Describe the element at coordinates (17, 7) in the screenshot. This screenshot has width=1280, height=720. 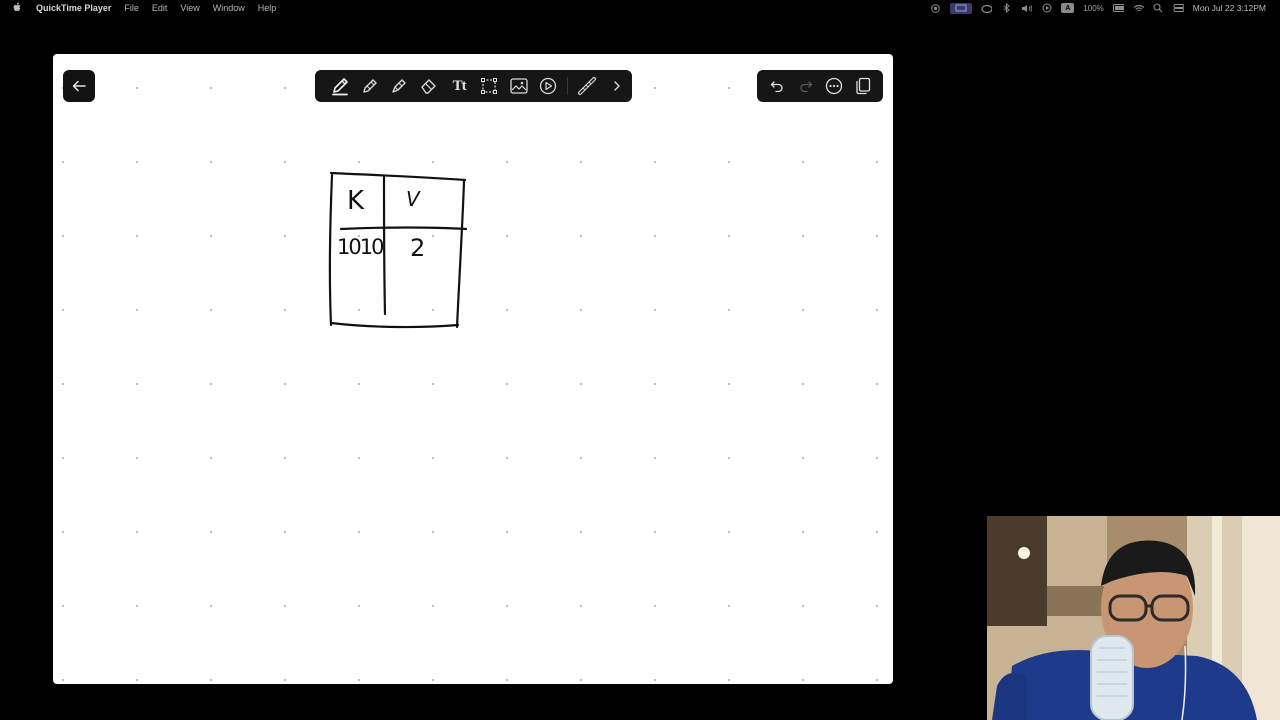
I see `apple-menu-icon` at that location.